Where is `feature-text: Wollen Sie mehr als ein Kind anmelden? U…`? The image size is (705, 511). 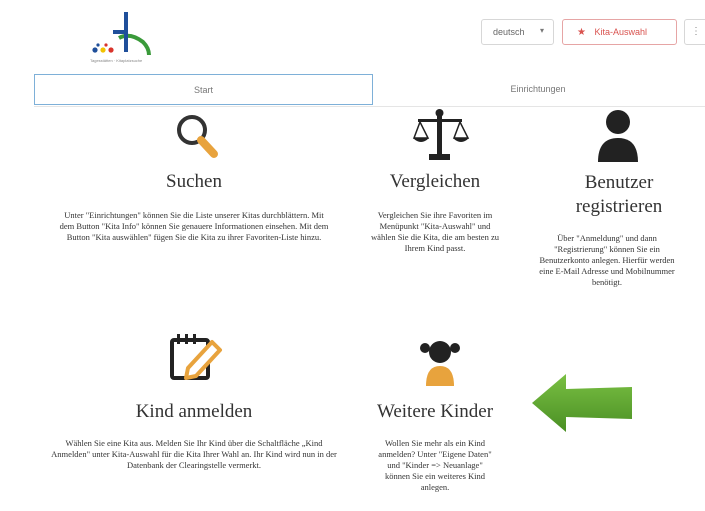
feature-text: Wollen Sie mehr als ein Kind anmelden? U… is located at coordinates (435, 465).